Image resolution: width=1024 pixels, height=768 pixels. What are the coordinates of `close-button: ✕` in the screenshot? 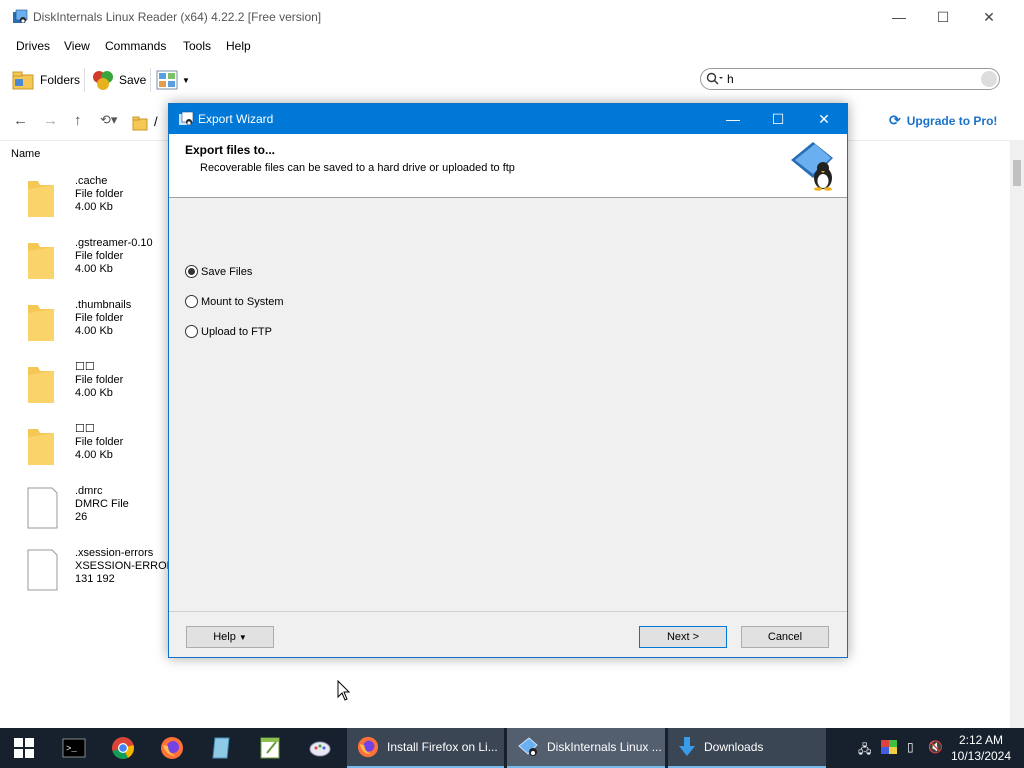 It's located at (989, 17).